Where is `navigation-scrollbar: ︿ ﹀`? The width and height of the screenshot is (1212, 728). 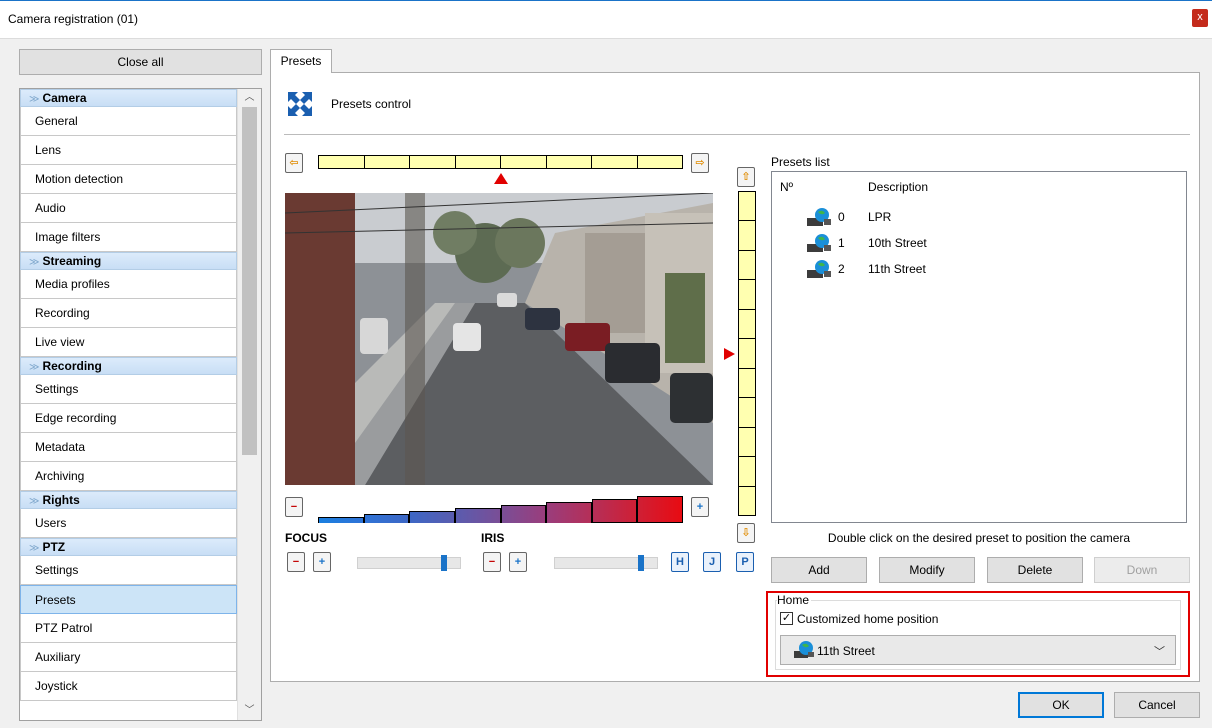
navigation-scrollbar: ︿ ﹀ is located at coordinates (249, 404).